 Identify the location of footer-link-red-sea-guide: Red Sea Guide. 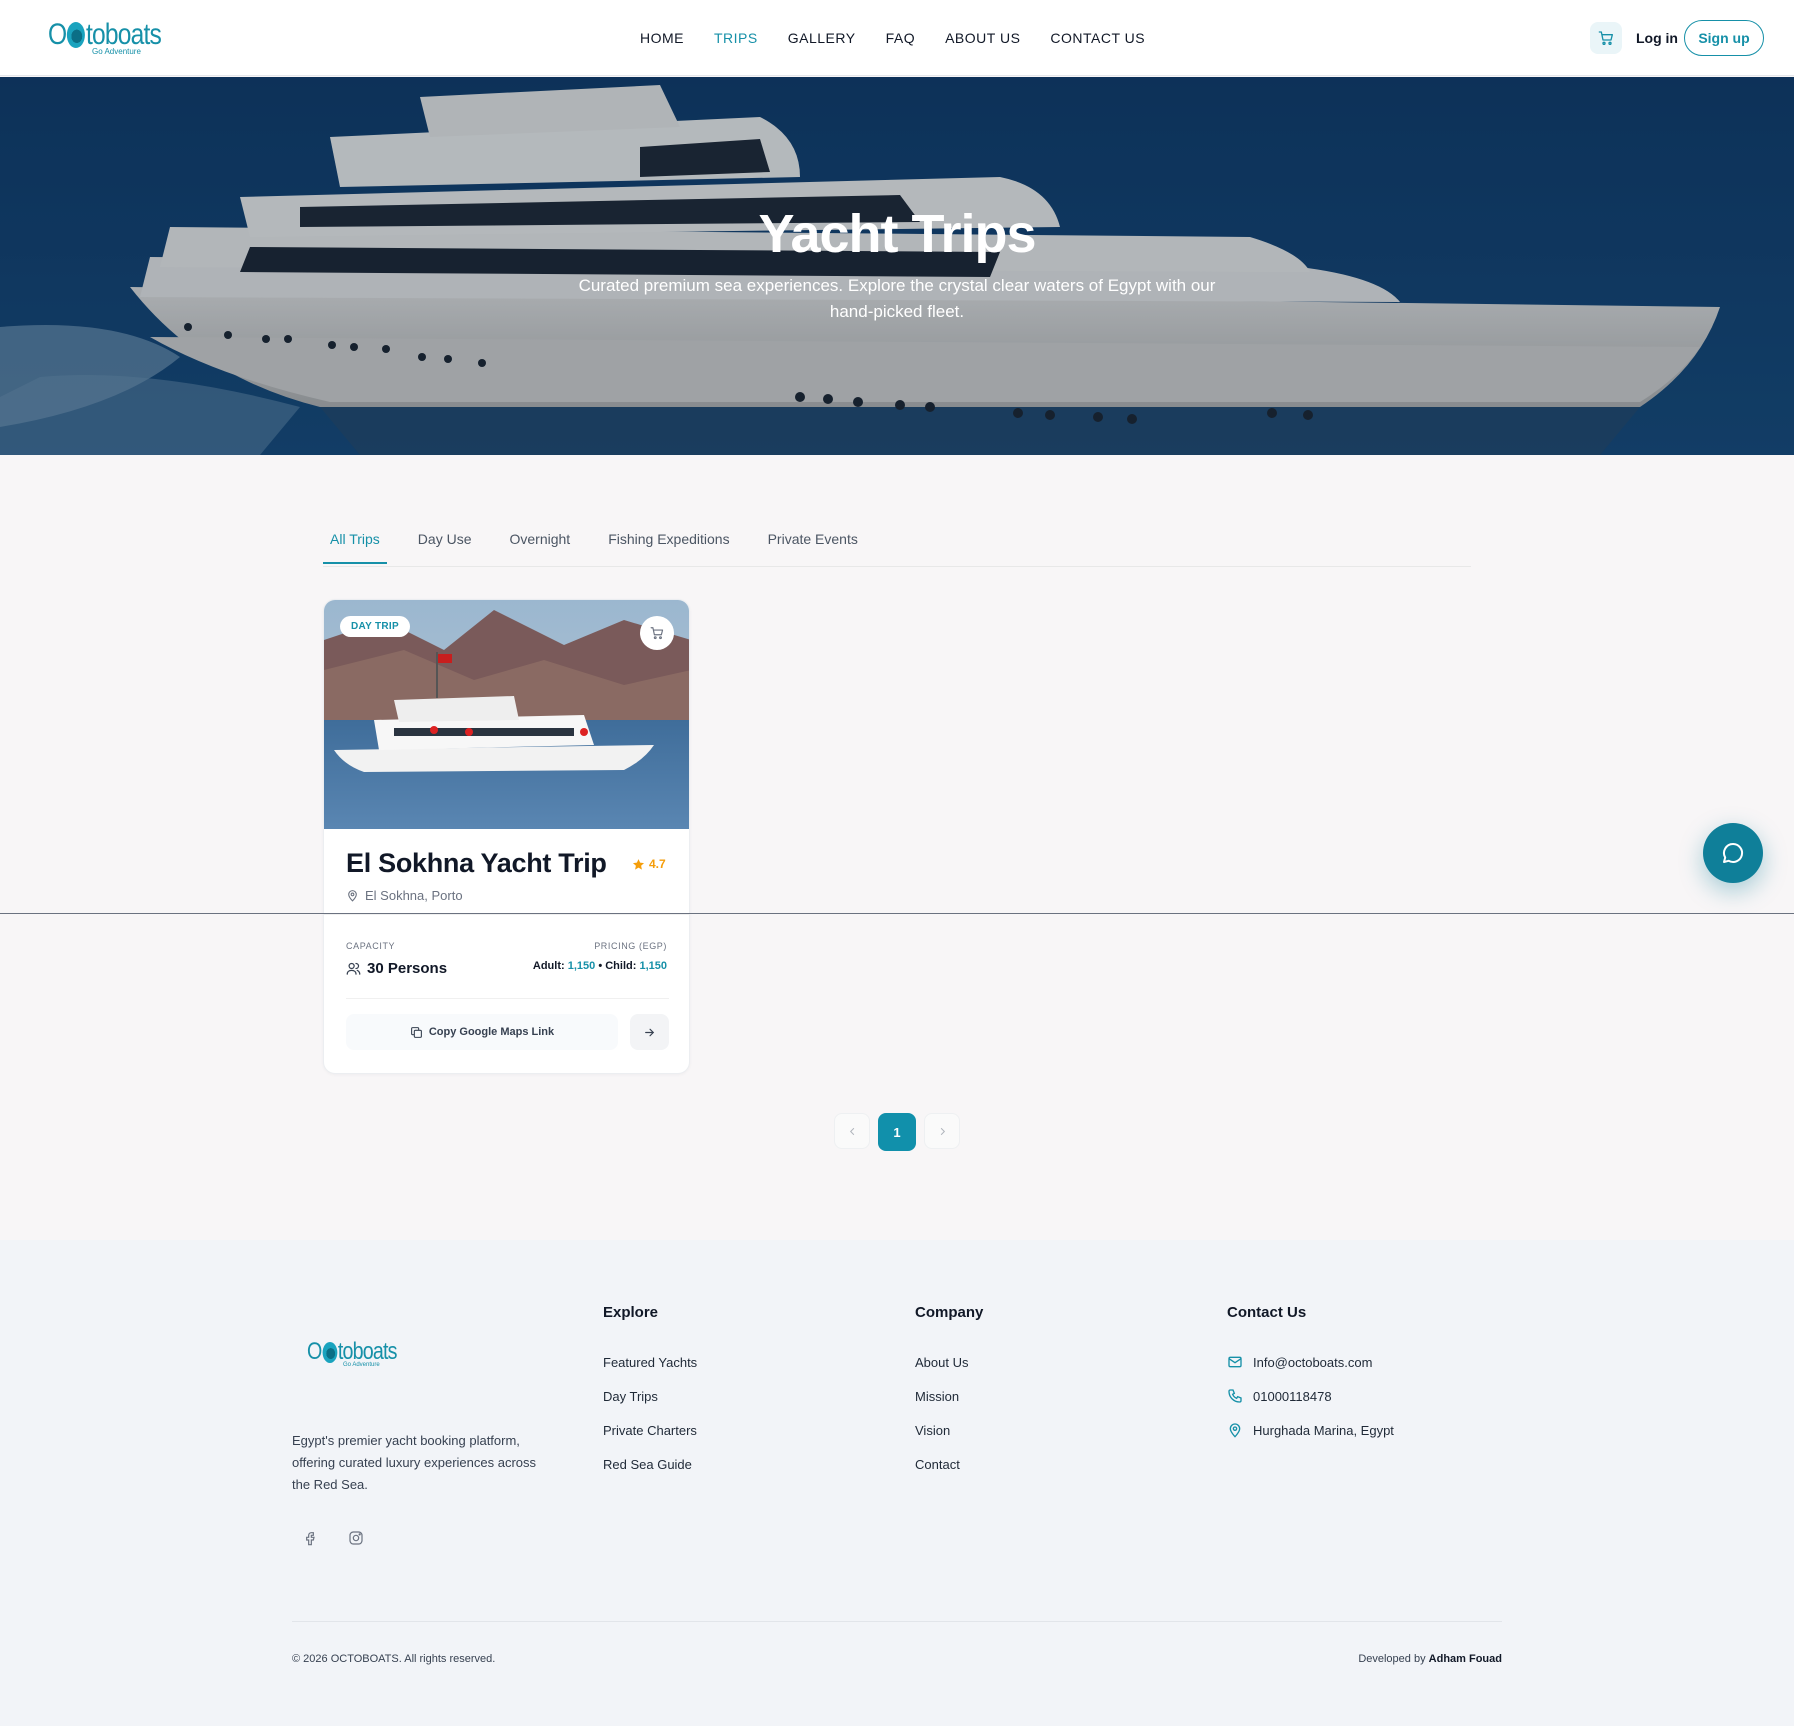
(650, 1464).